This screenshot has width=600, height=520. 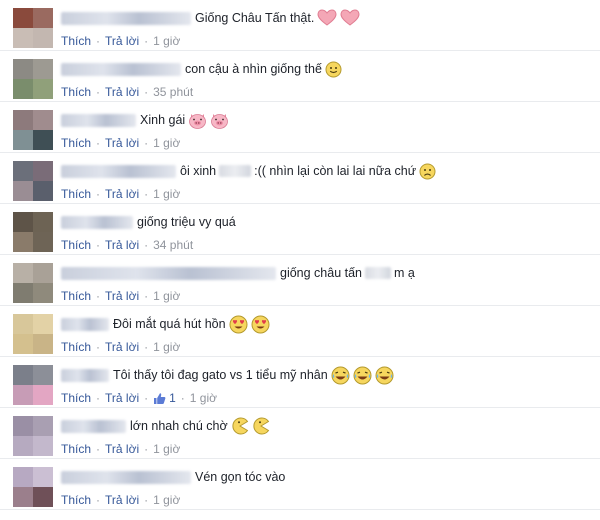 I want to click on comment-text: Vén gọn tóc vào, so click(x=240, y=477).